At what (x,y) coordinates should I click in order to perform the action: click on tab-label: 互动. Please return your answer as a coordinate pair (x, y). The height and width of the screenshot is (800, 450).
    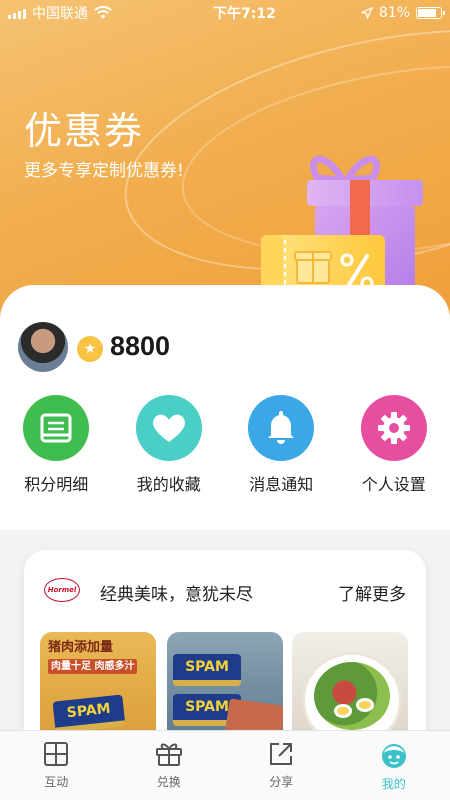
    Looking at the image, I should click on (56, 782).